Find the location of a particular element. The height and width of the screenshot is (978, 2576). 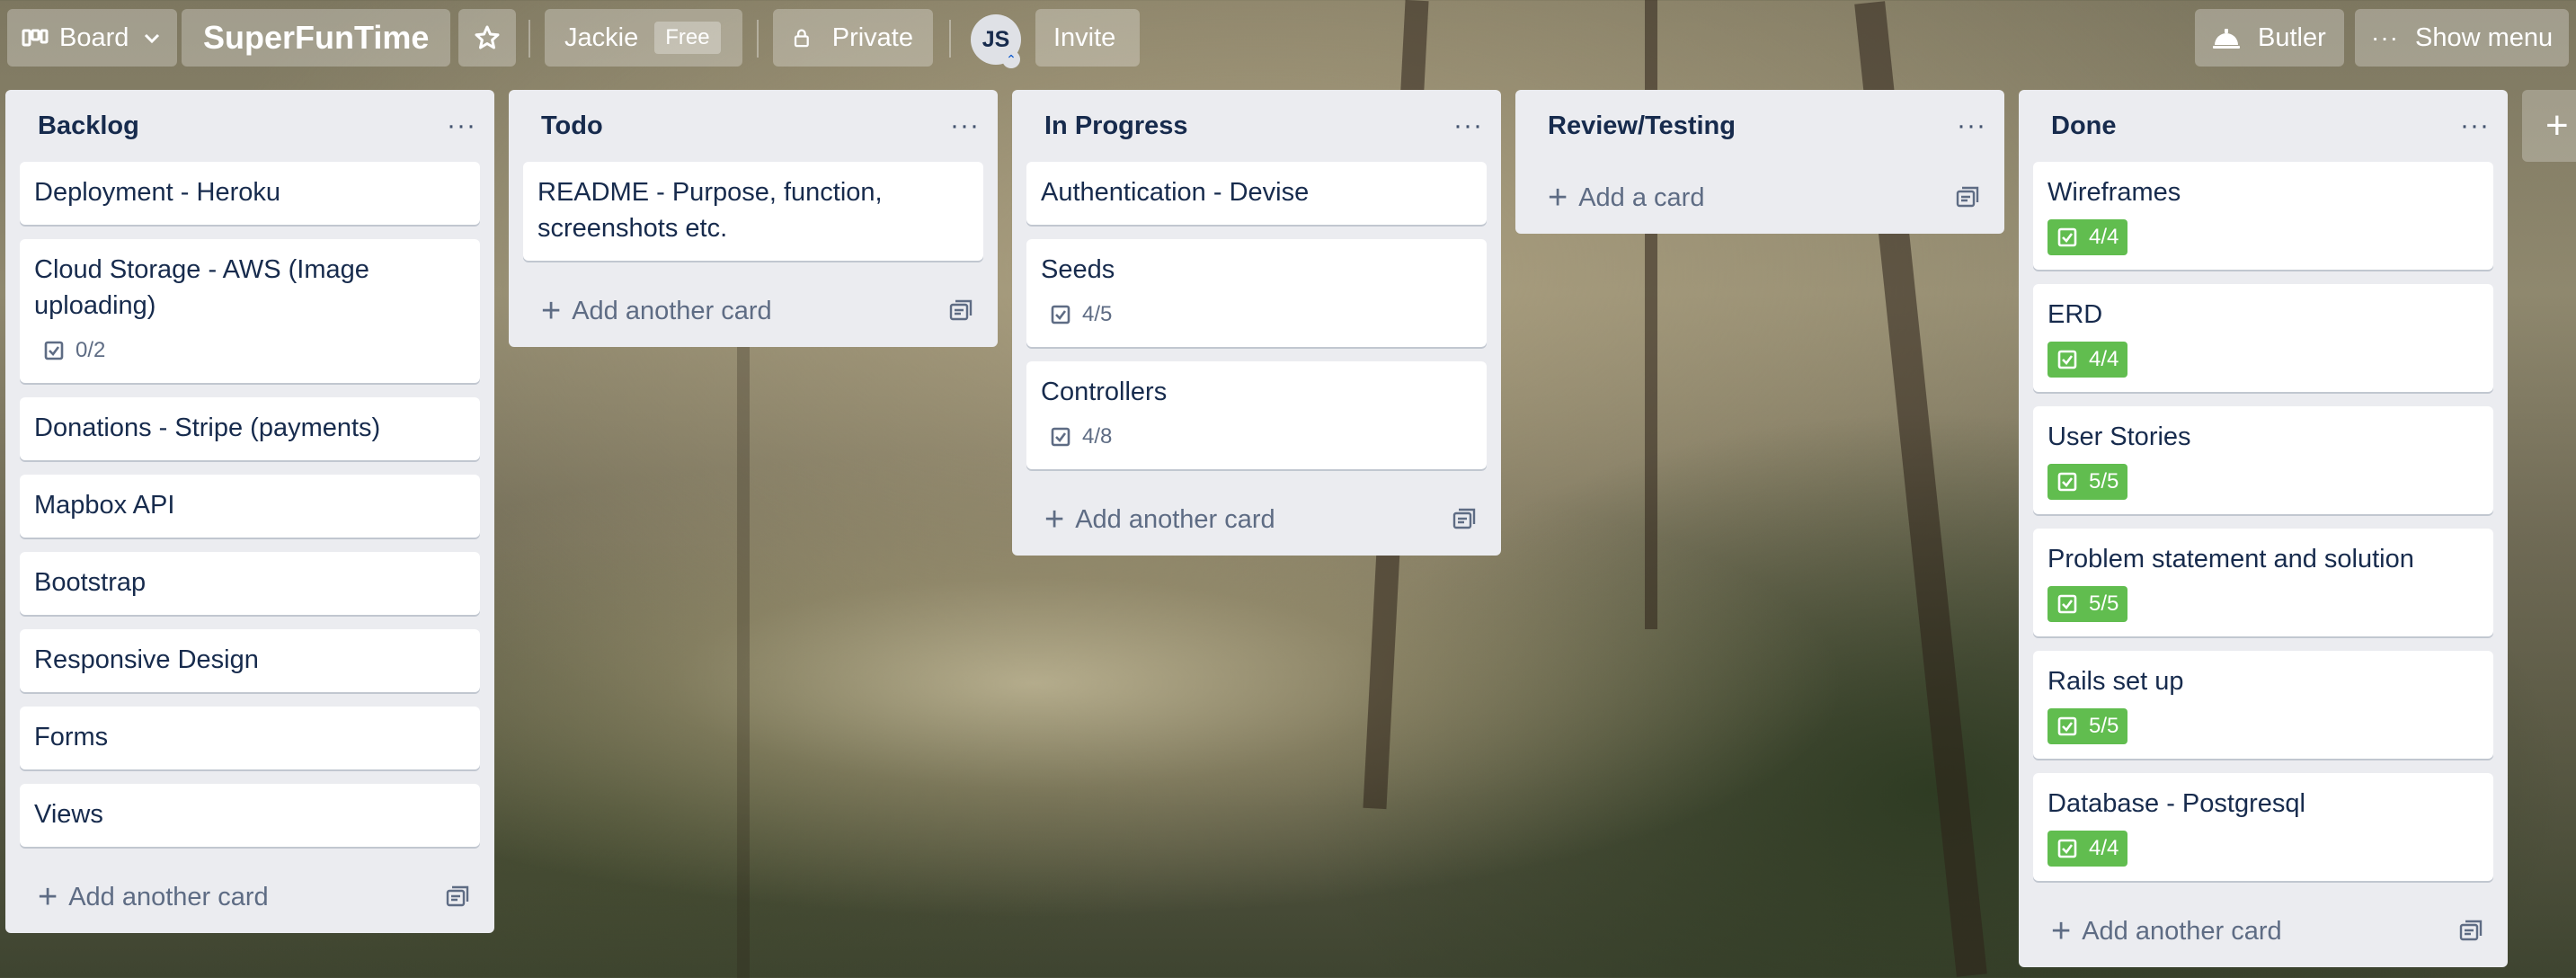

invite-button: Invite is located at coordinates (1087, 38).